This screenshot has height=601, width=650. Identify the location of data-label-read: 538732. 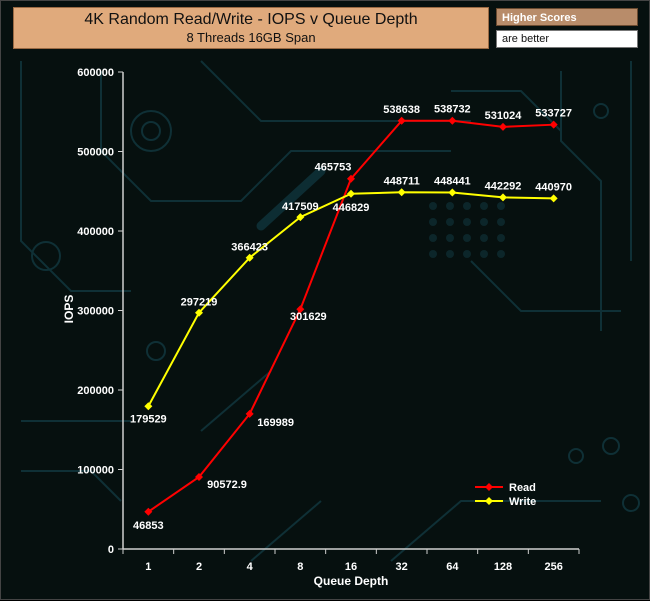
(452, 110).